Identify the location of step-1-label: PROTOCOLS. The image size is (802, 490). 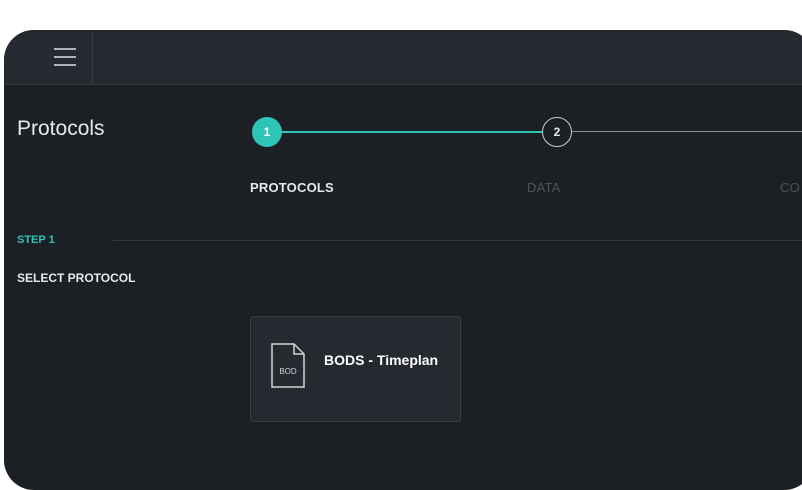
(292, 187).